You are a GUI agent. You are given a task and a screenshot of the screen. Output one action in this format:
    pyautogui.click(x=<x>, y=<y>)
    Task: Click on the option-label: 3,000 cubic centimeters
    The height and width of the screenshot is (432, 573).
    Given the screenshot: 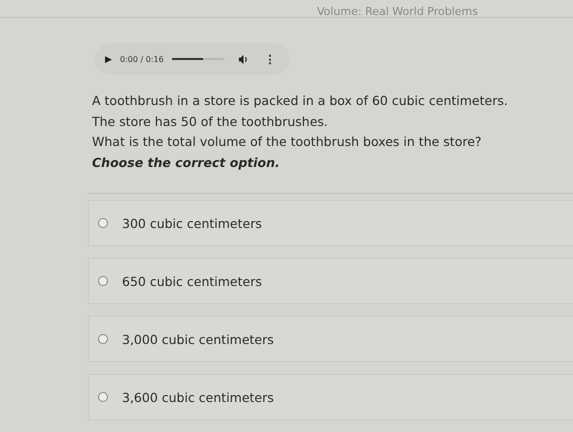 What is the action you would take?
    pyautogui.click(x=198, y=339)
    